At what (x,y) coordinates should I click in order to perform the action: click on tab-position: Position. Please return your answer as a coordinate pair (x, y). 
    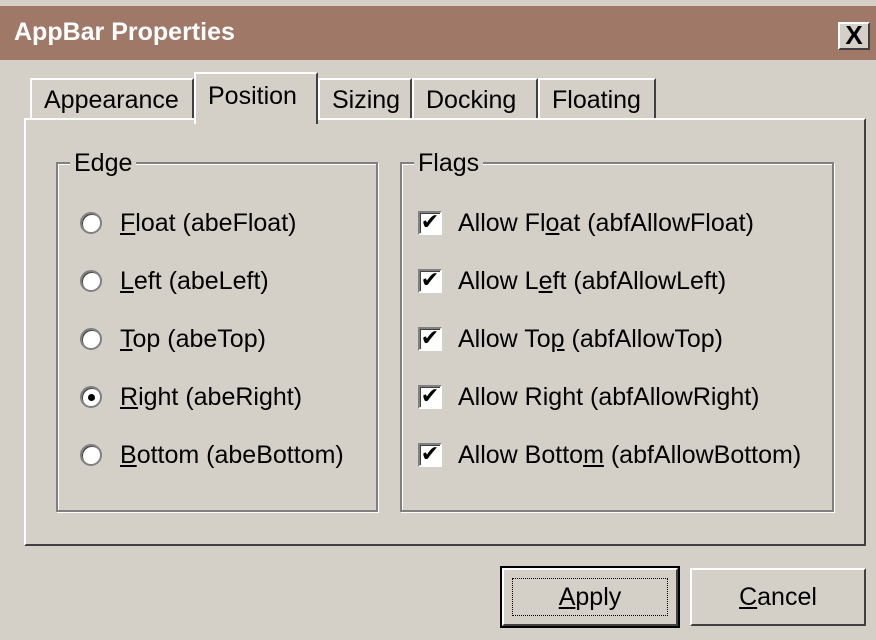
    Looking at the image, I should click on (256, 98).